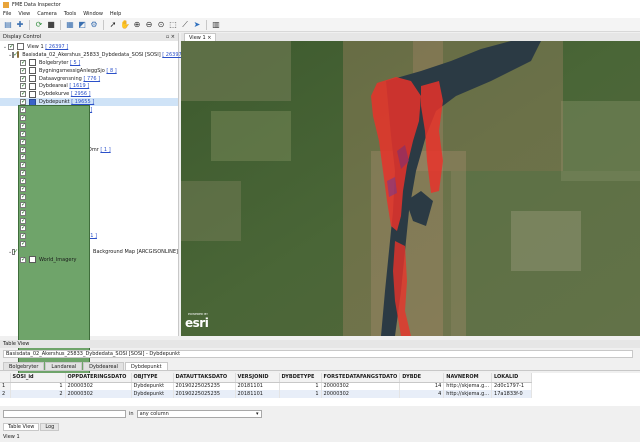  I want to click on menu-view: View, so click(24, 14).